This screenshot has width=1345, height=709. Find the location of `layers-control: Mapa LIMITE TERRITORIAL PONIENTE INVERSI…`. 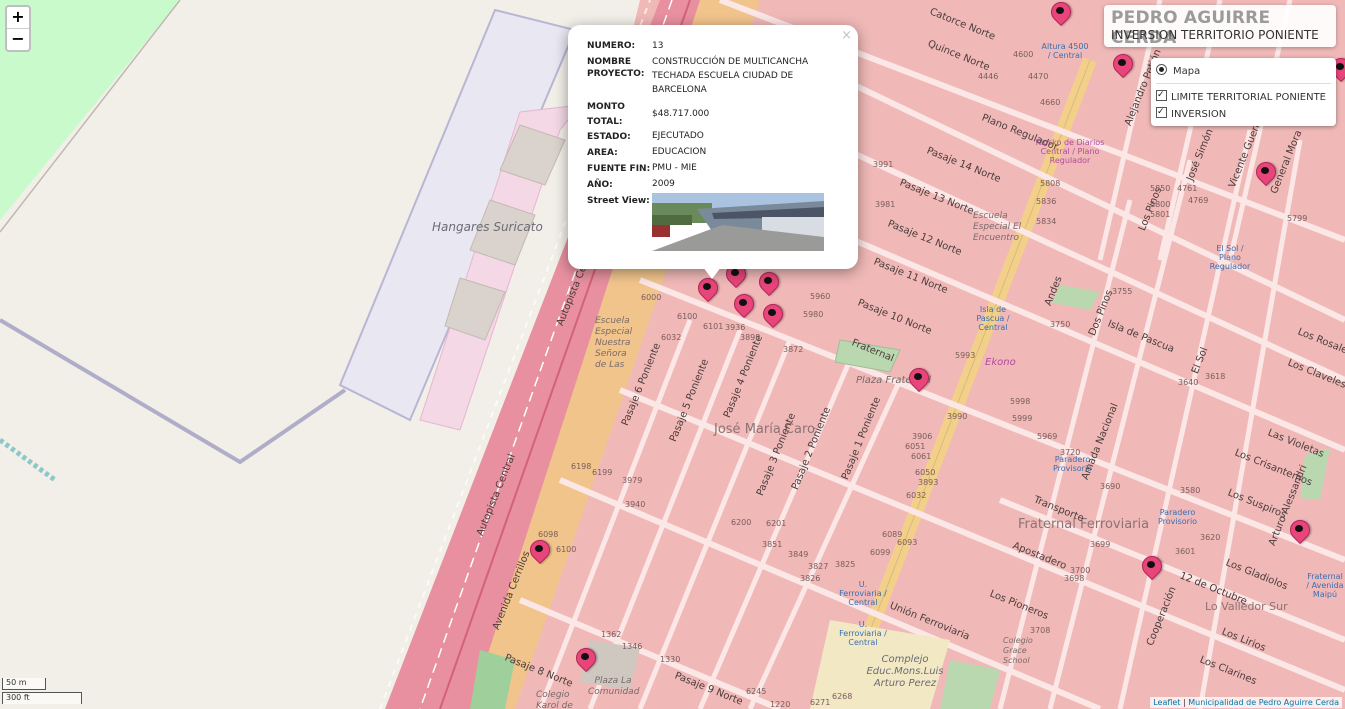

layers-control: Mapa LIMITE TERRITORIAL PONIENTE INVERSI… is located at coordinates (1243, 92).